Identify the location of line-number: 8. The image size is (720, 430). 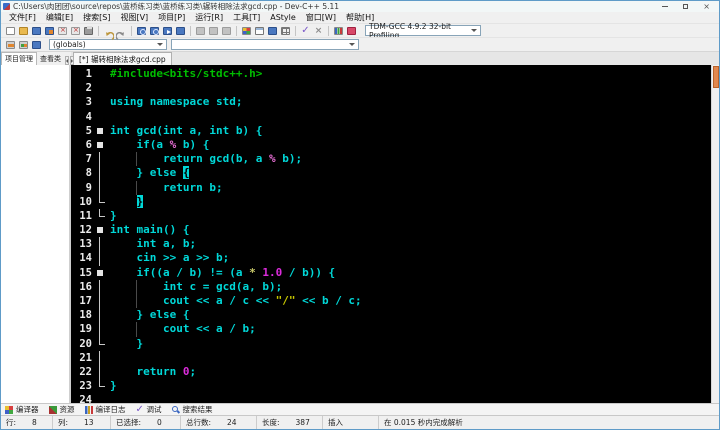
(88, 173).